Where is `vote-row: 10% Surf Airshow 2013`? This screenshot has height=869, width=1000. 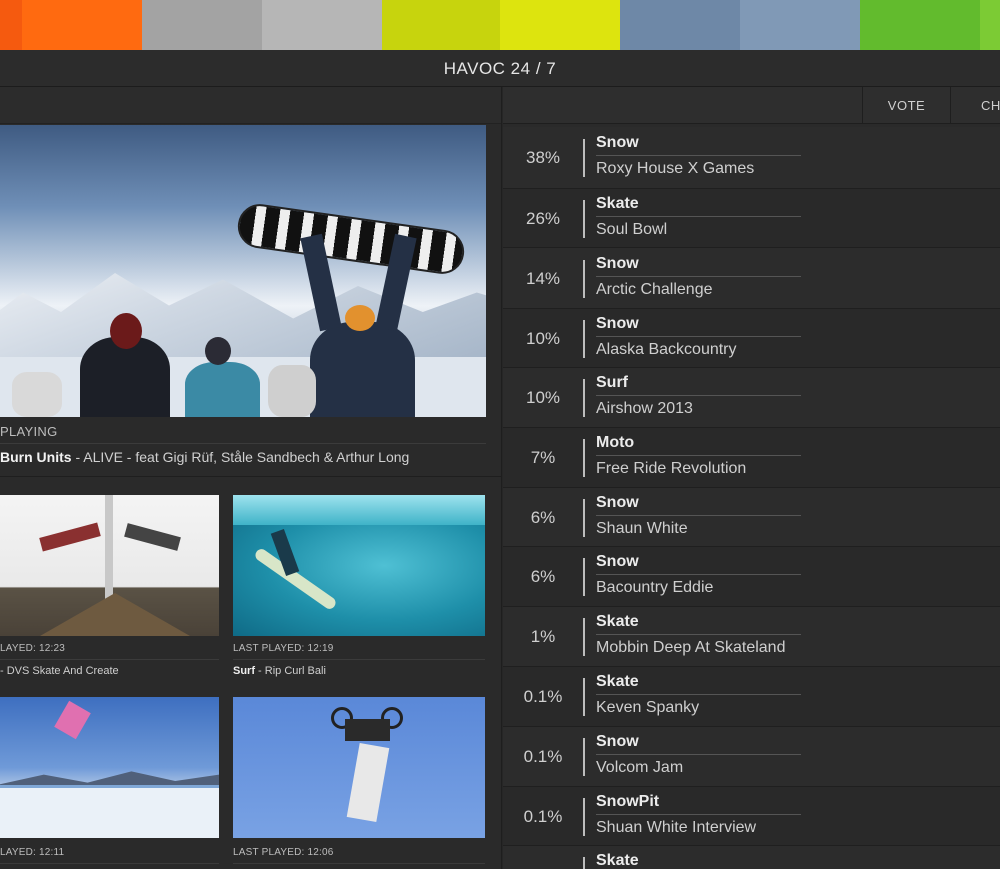
vote-row: 10% Surf Airshow 2013 is located at coordinates (751, 398).